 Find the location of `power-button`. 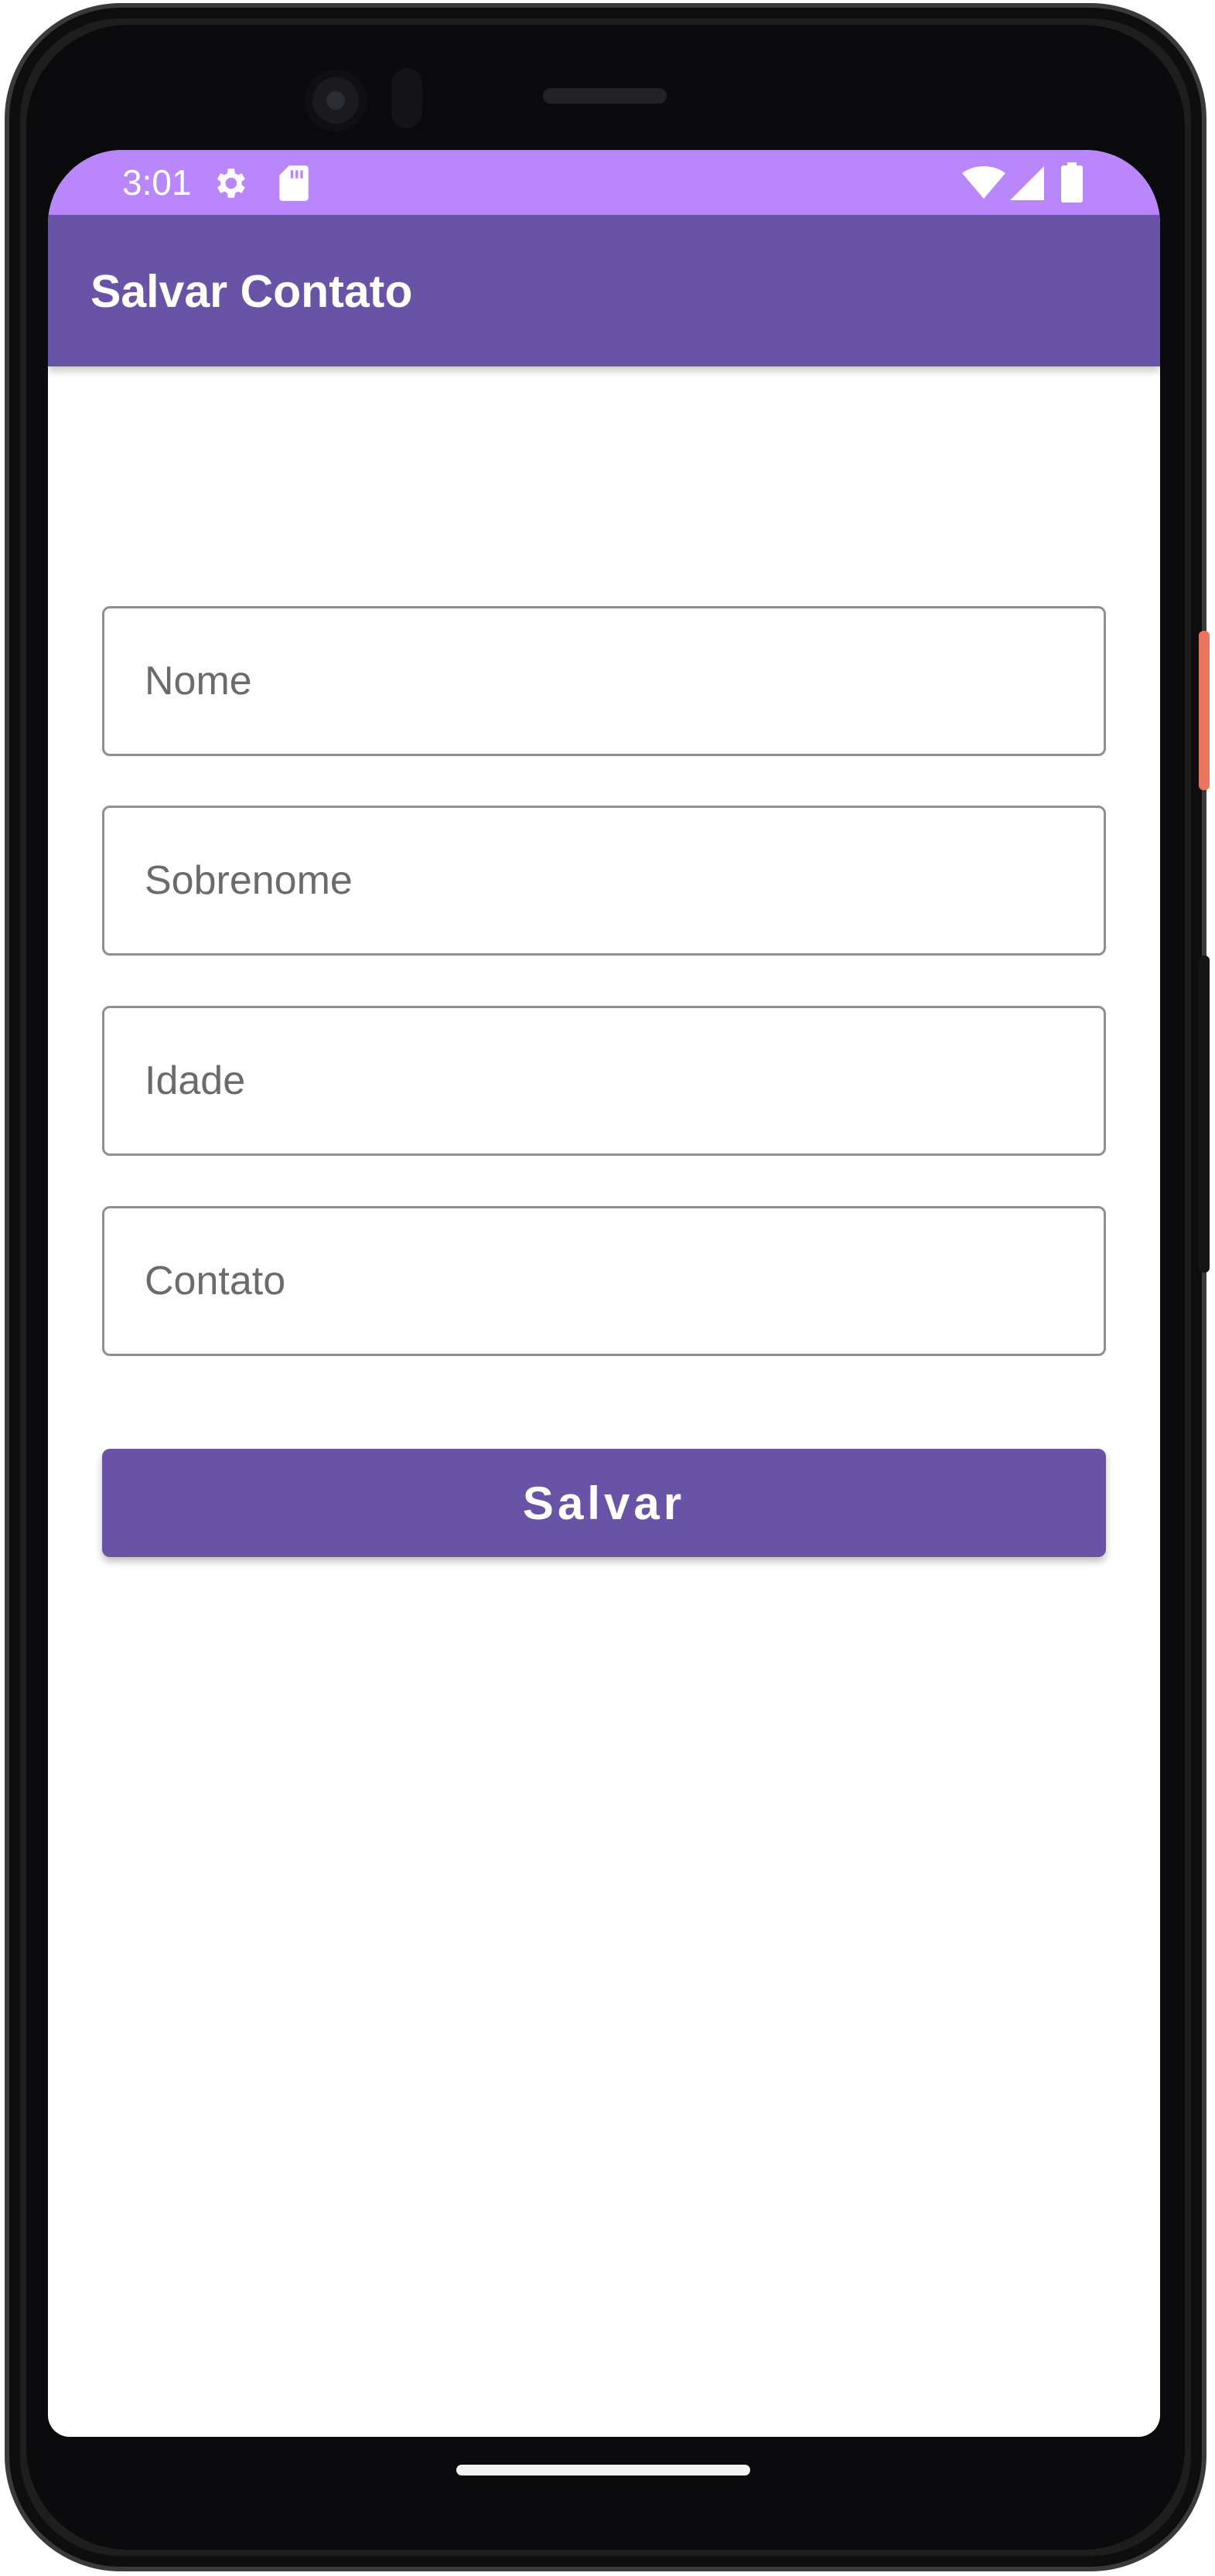

power-button is located at coordinates (1204, 710).